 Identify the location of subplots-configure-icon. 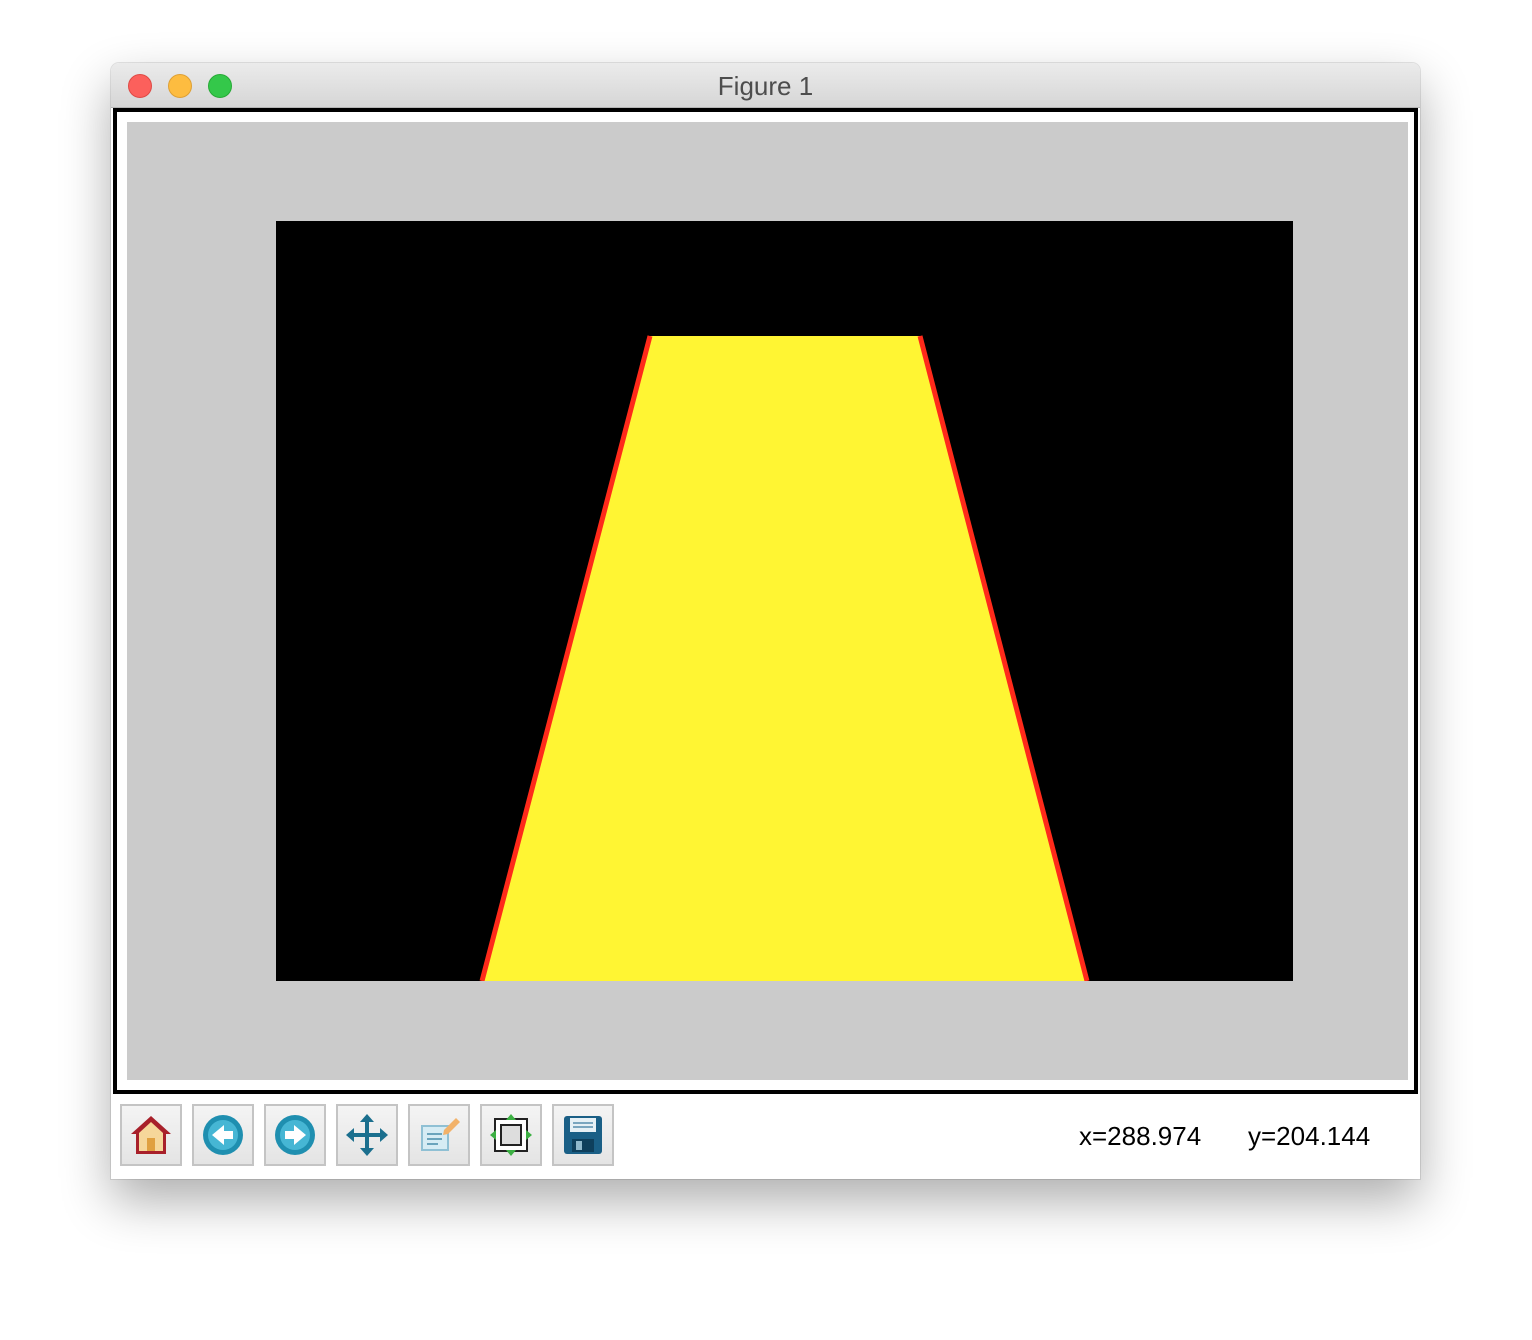
(511, 1135).